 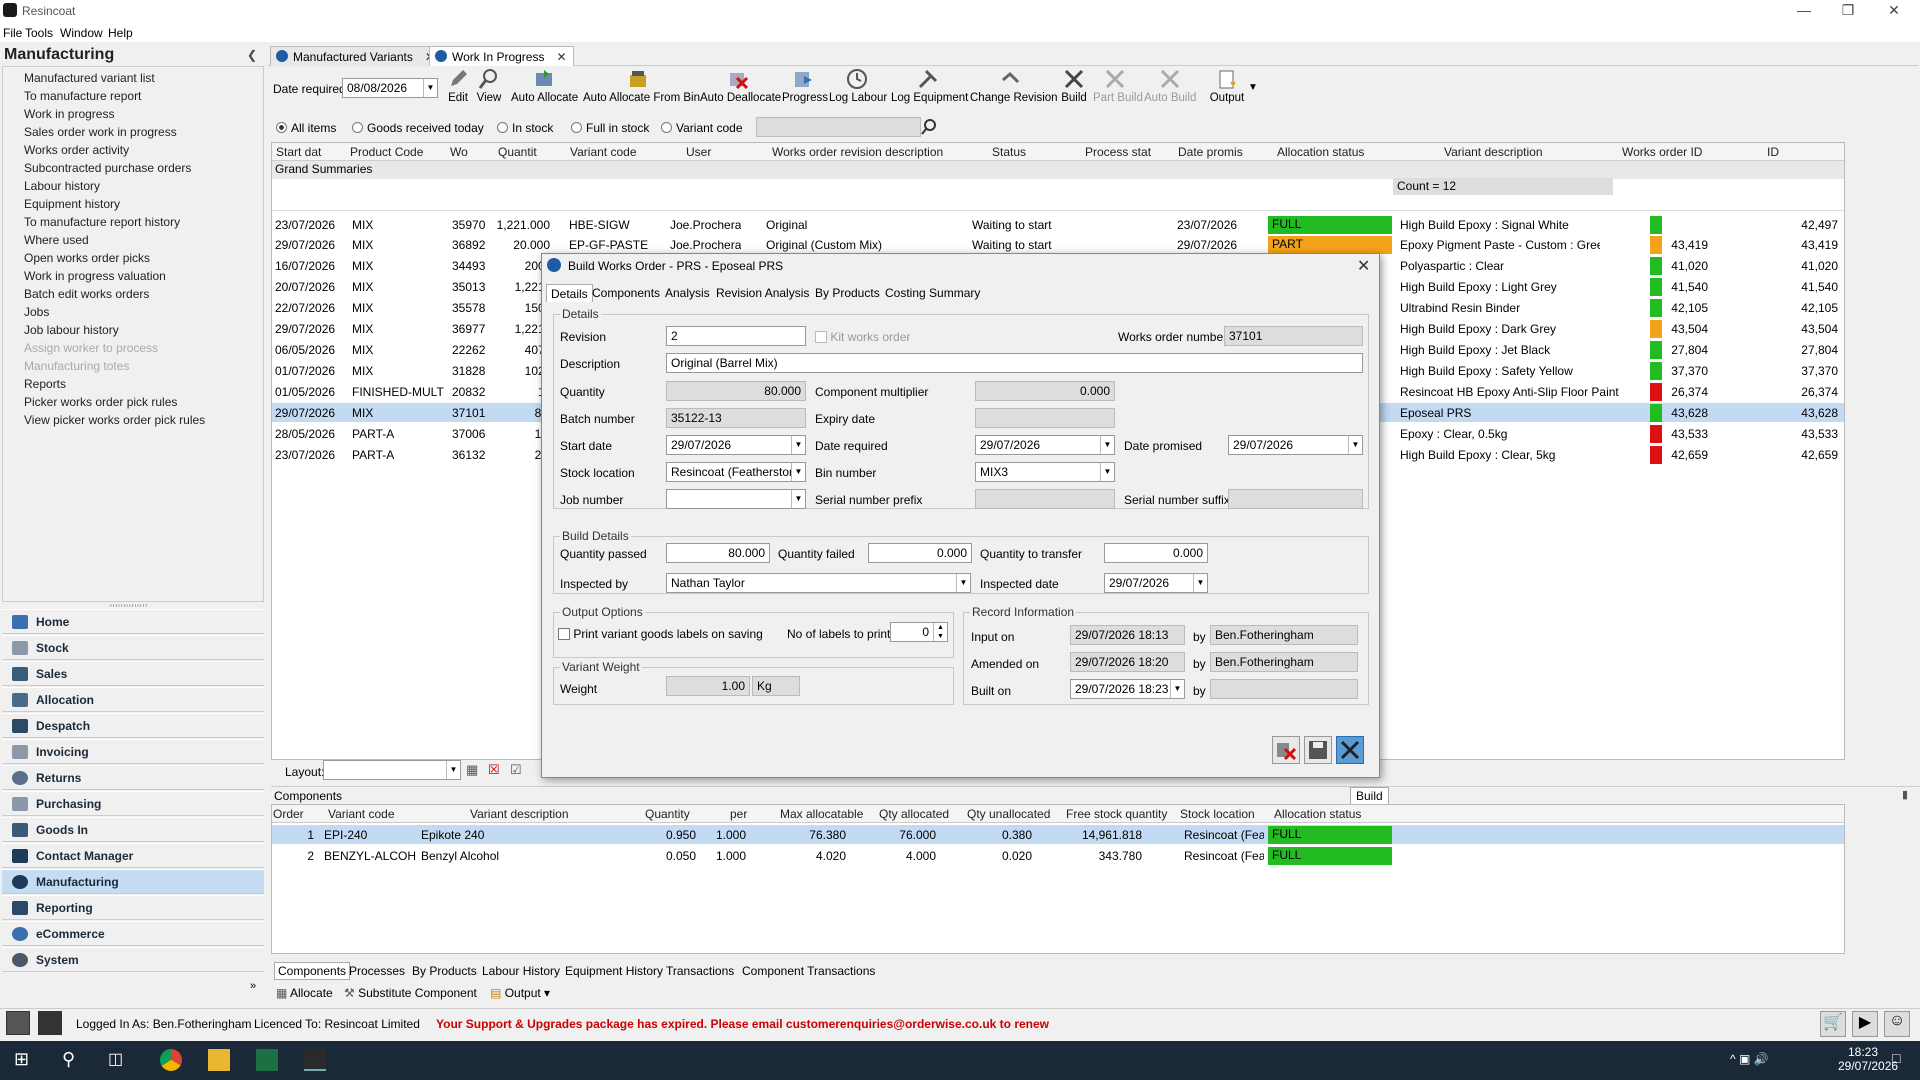 I want to click on output-bottom-button: ▤ Output ▾, so click(x=520, y=993).